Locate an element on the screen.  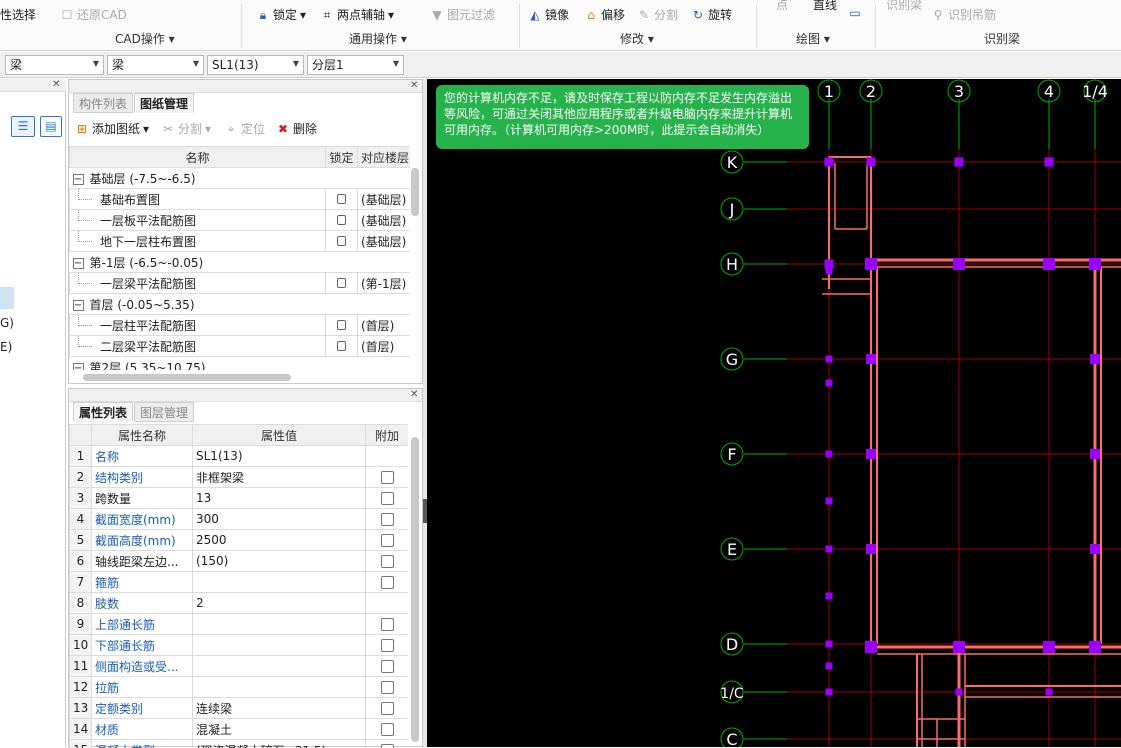
property-value: 混凝土 is located at coordinates (279, 729).